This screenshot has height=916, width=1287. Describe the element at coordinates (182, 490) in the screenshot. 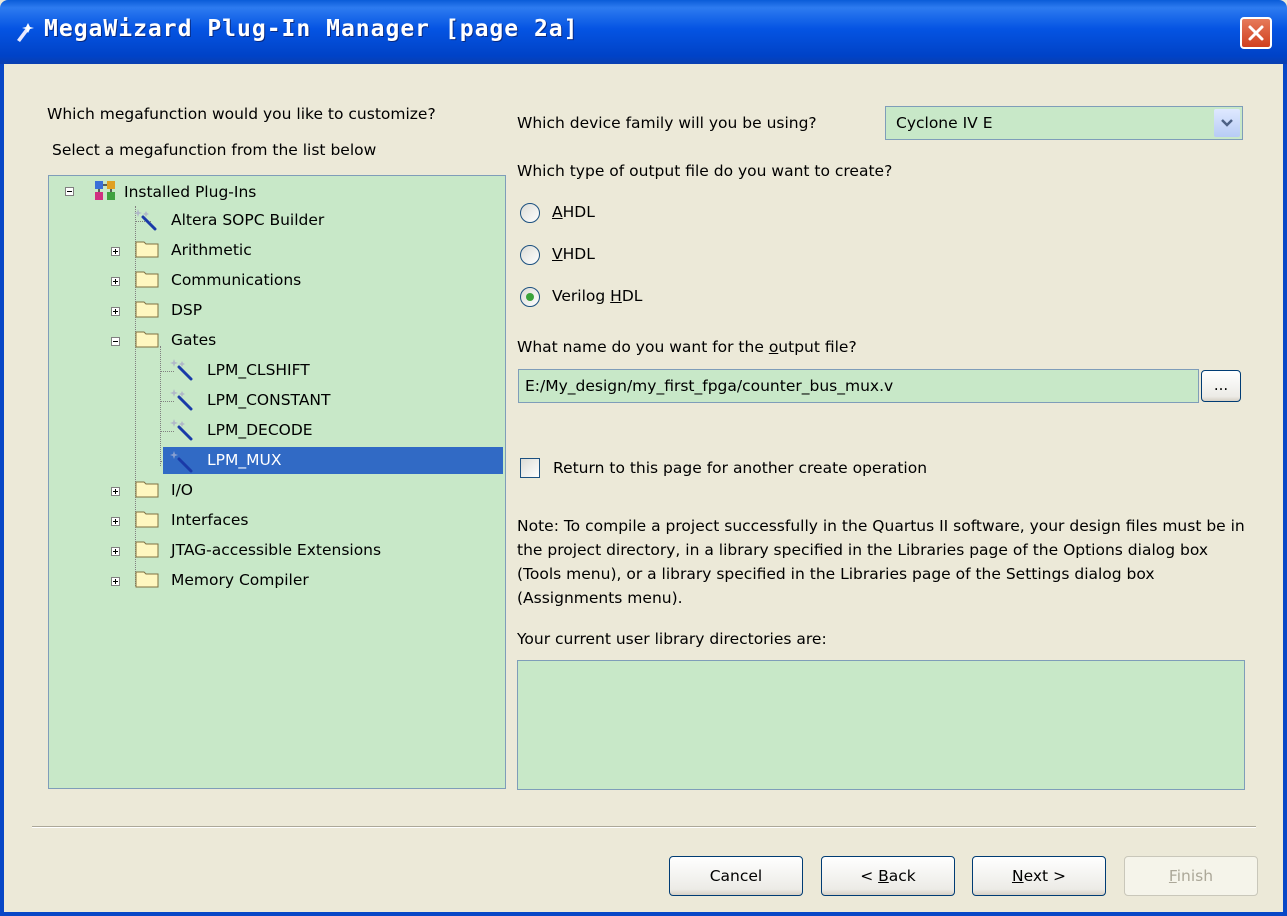

I see `tree-item-io: I/O` at that location.